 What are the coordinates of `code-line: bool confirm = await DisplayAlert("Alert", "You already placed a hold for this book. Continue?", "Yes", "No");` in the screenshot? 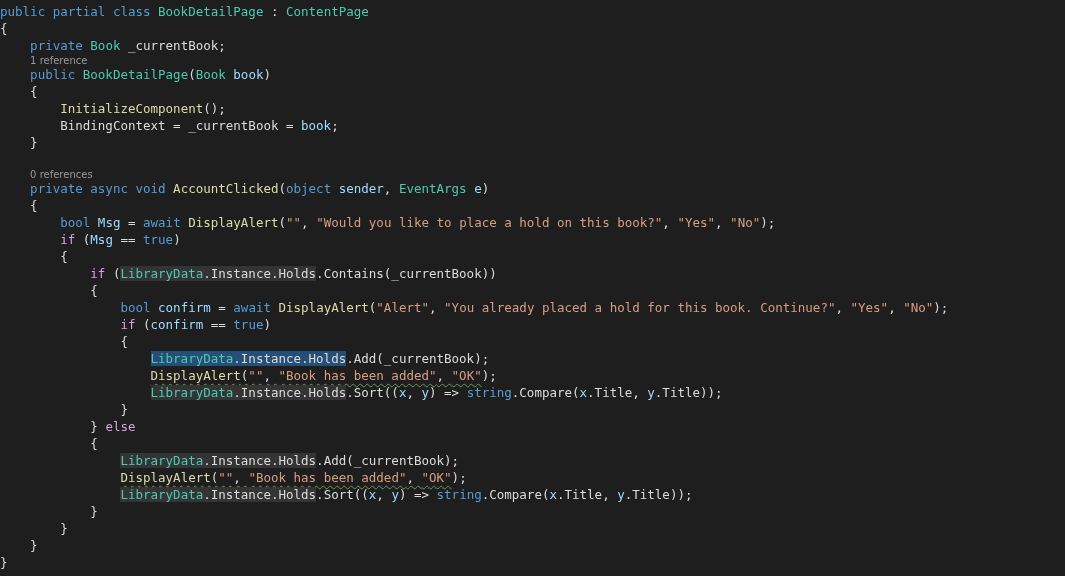 It's located at (534, 307).